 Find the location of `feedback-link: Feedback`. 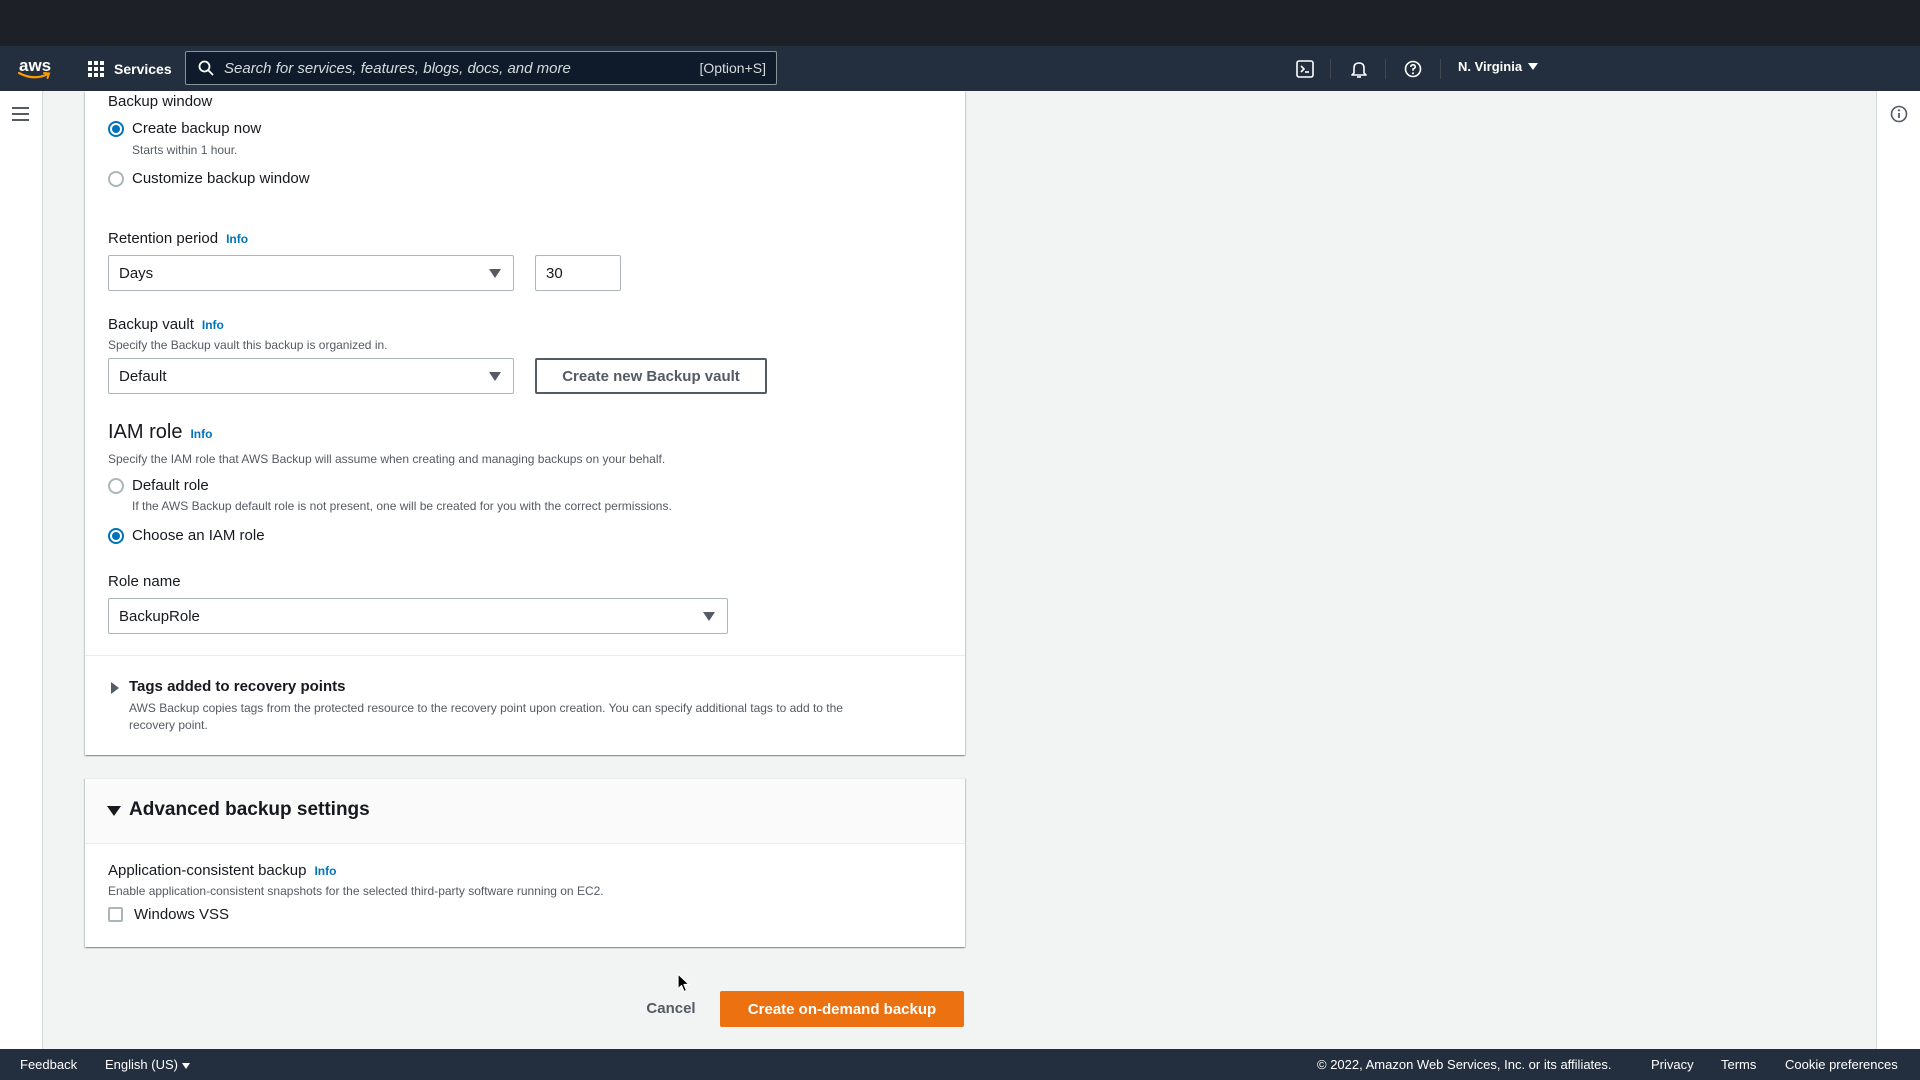

feedback-link: Feedback is located at coordinates (48, 1064).